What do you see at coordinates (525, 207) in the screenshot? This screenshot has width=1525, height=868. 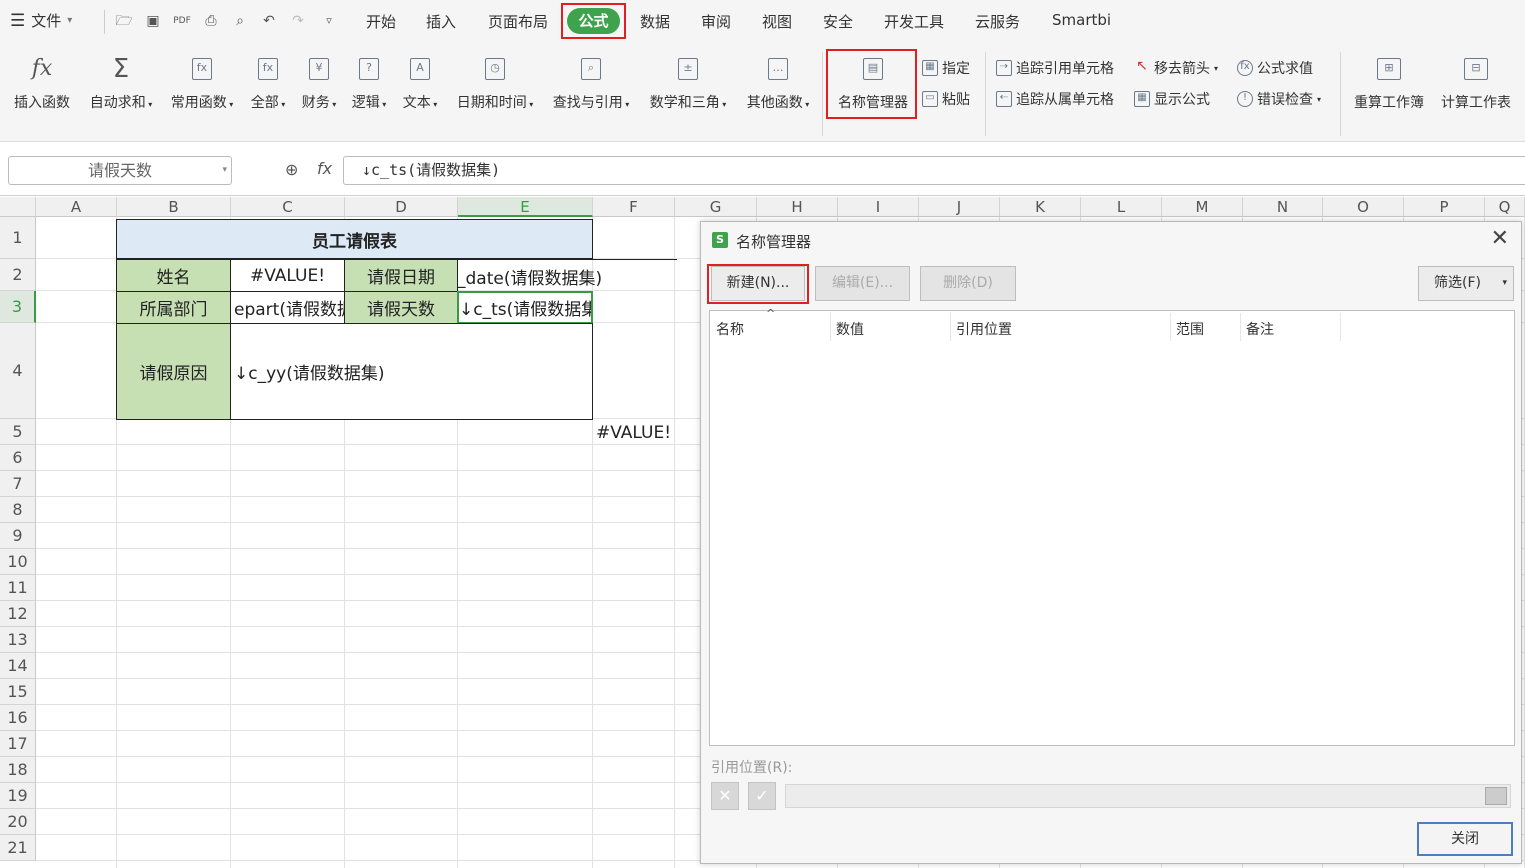 I see `column-header-e: E` at bounding box center [525, 207].